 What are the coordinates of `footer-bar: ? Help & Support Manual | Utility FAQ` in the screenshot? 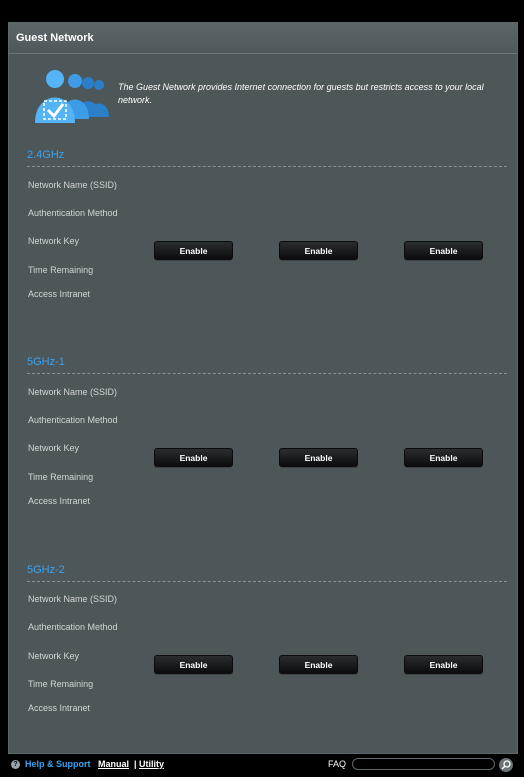 It's located at (262, 764).